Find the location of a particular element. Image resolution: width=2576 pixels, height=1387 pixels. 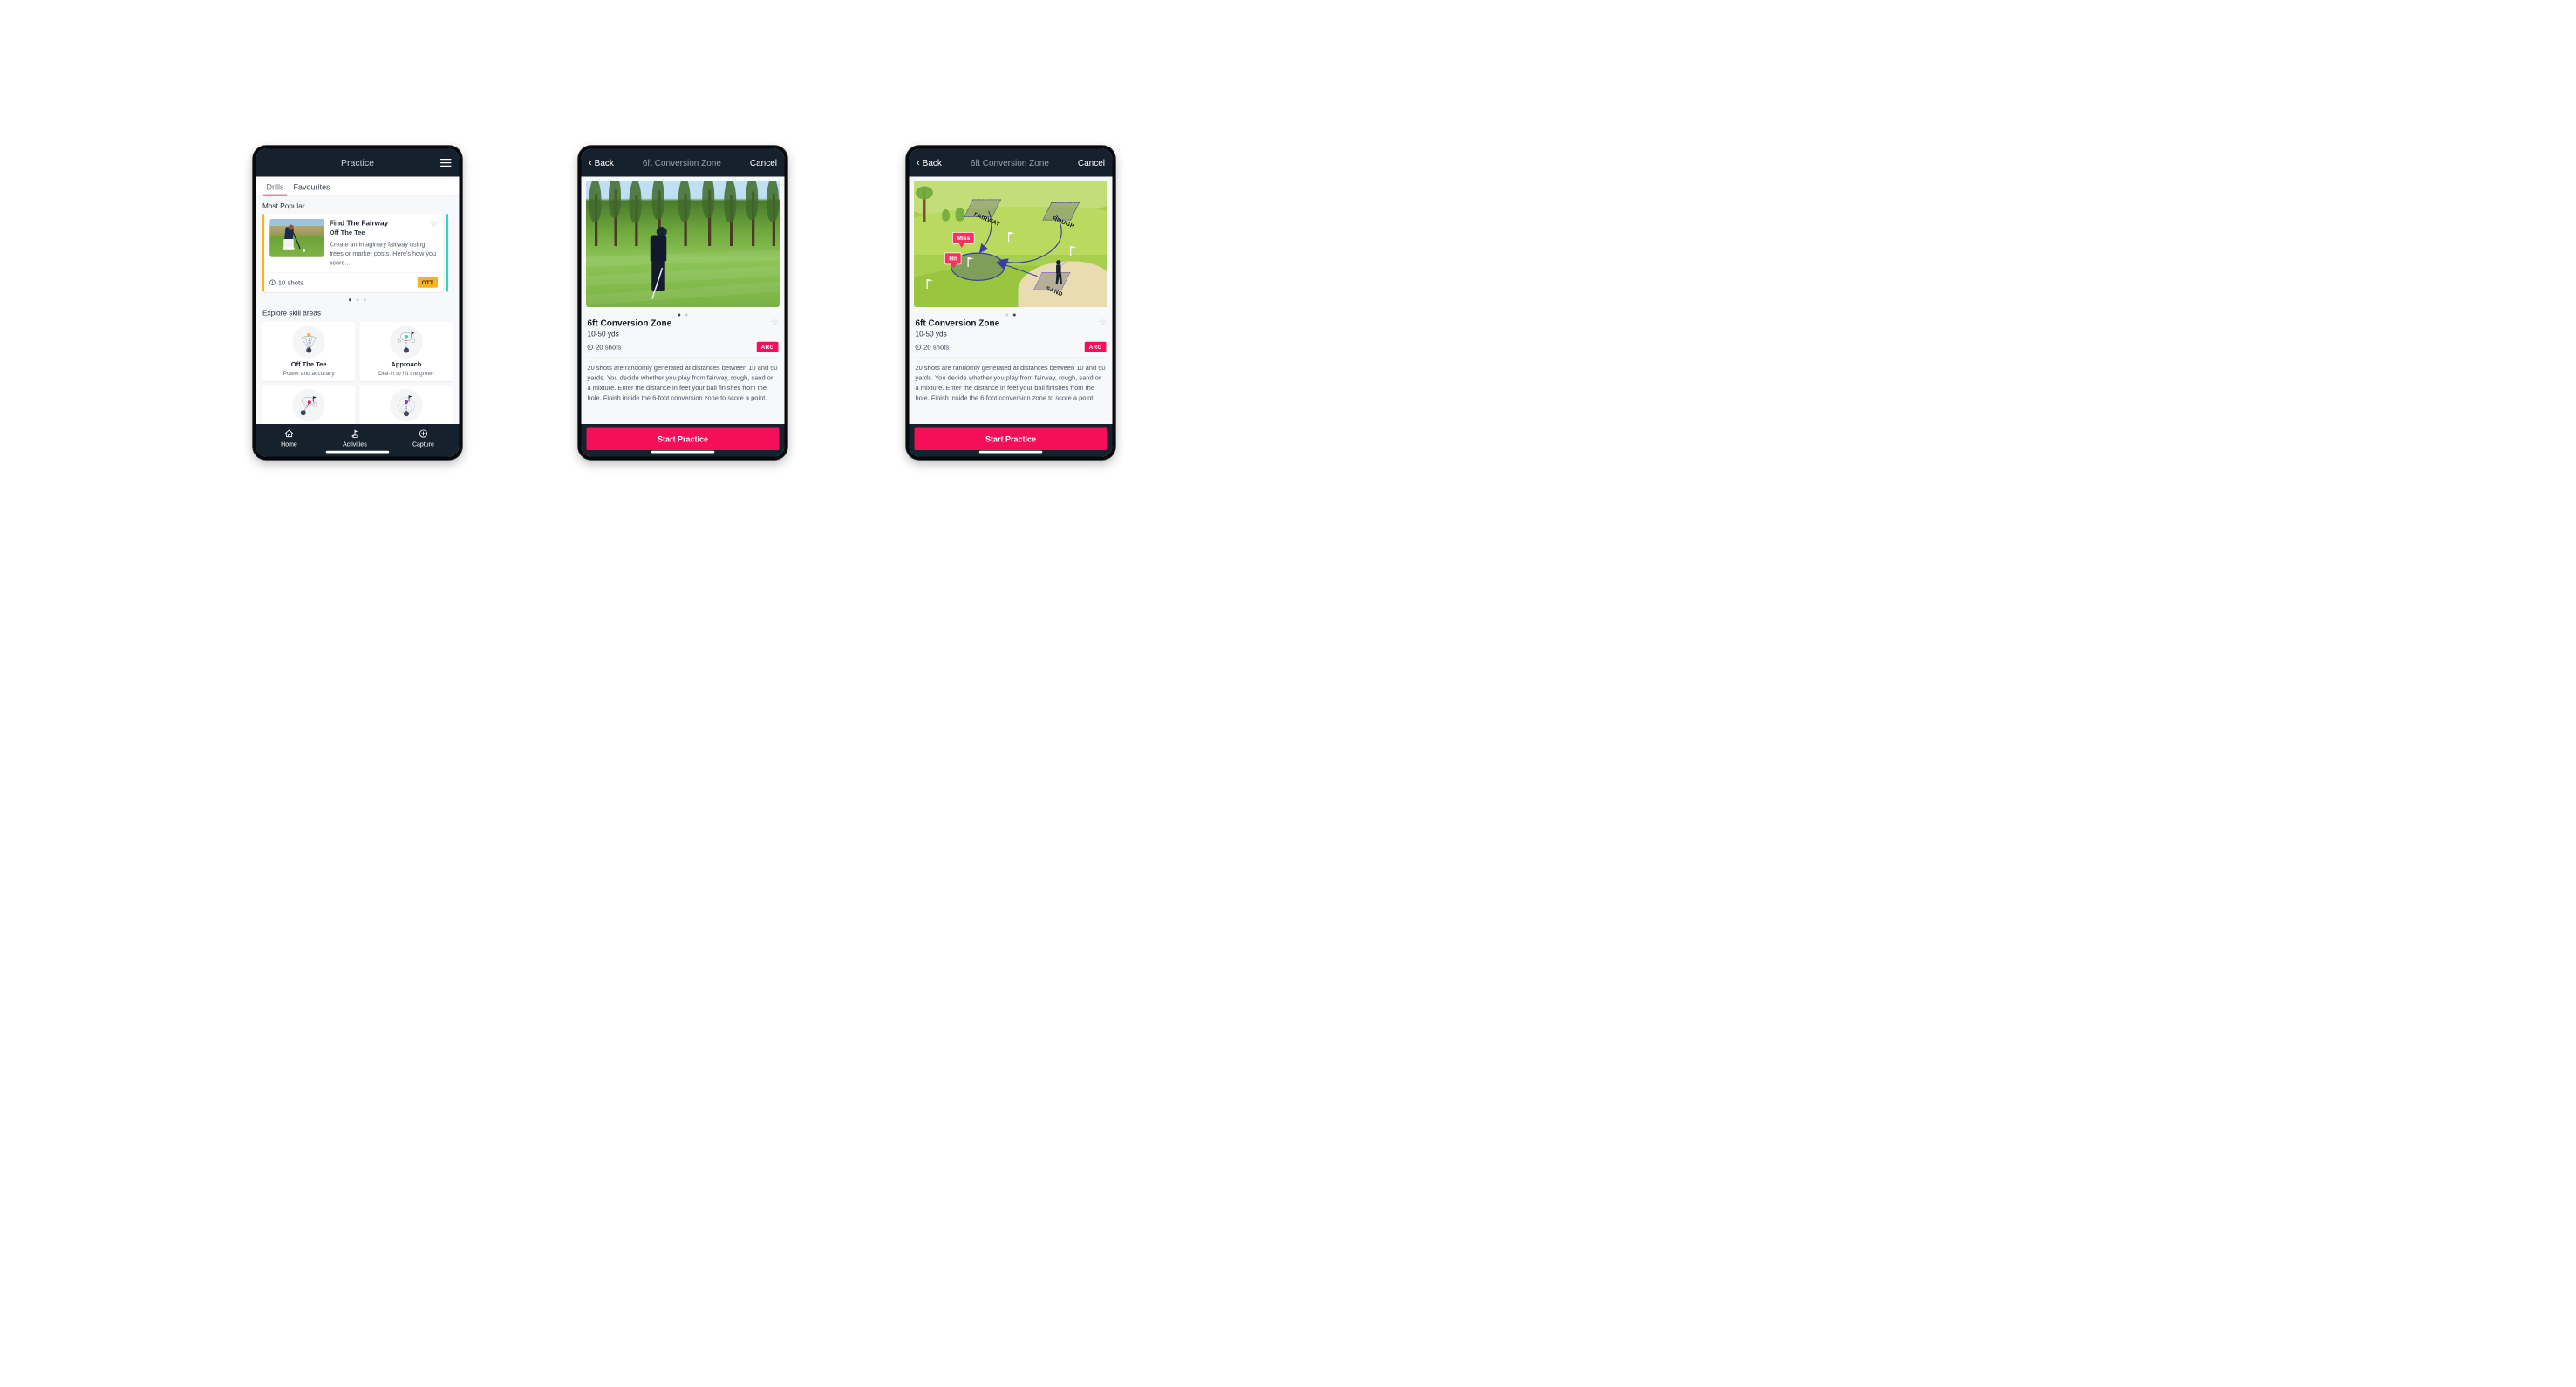

drill-shots: 10 shots is located at coordinates (286, 282).